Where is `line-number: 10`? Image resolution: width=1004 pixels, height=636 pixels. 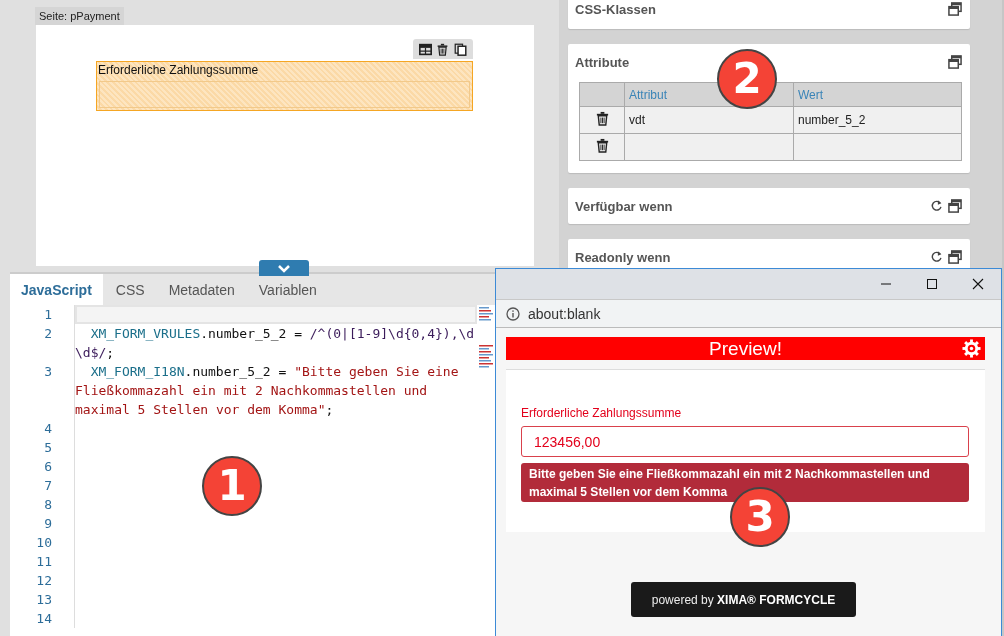 line-number: 10 is located at coordinates (42, 542).